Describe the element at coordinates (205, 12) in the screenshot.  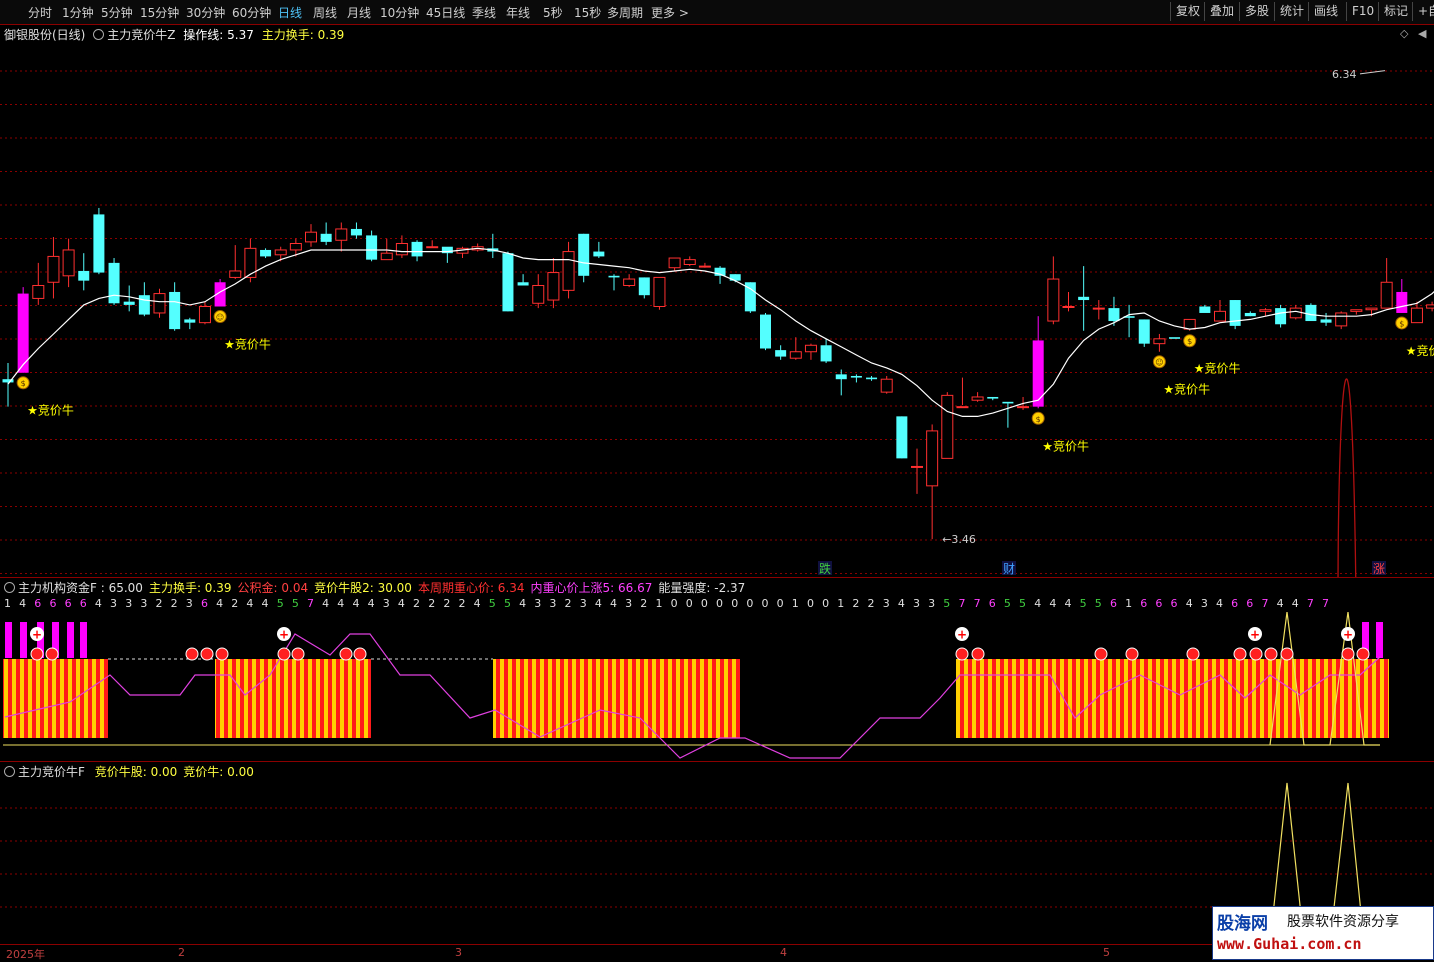
I see `period-tab-4: 30分钟` at that location.